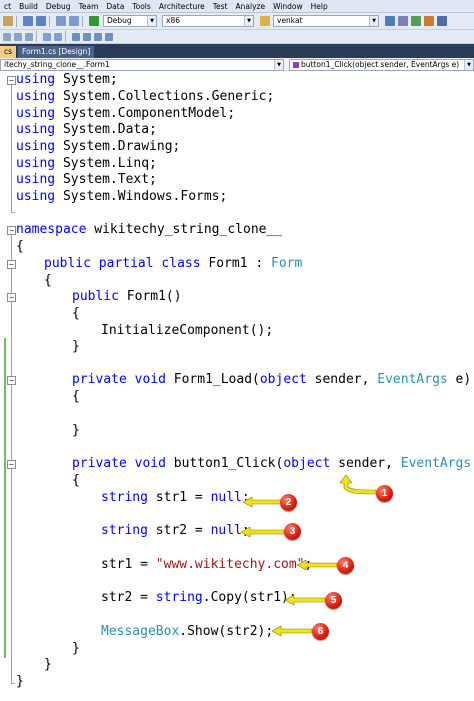 Image resolution: width=474 pixels, height=701 pixels. I want to click on constructor-name: Form1(), so click(150, 296).